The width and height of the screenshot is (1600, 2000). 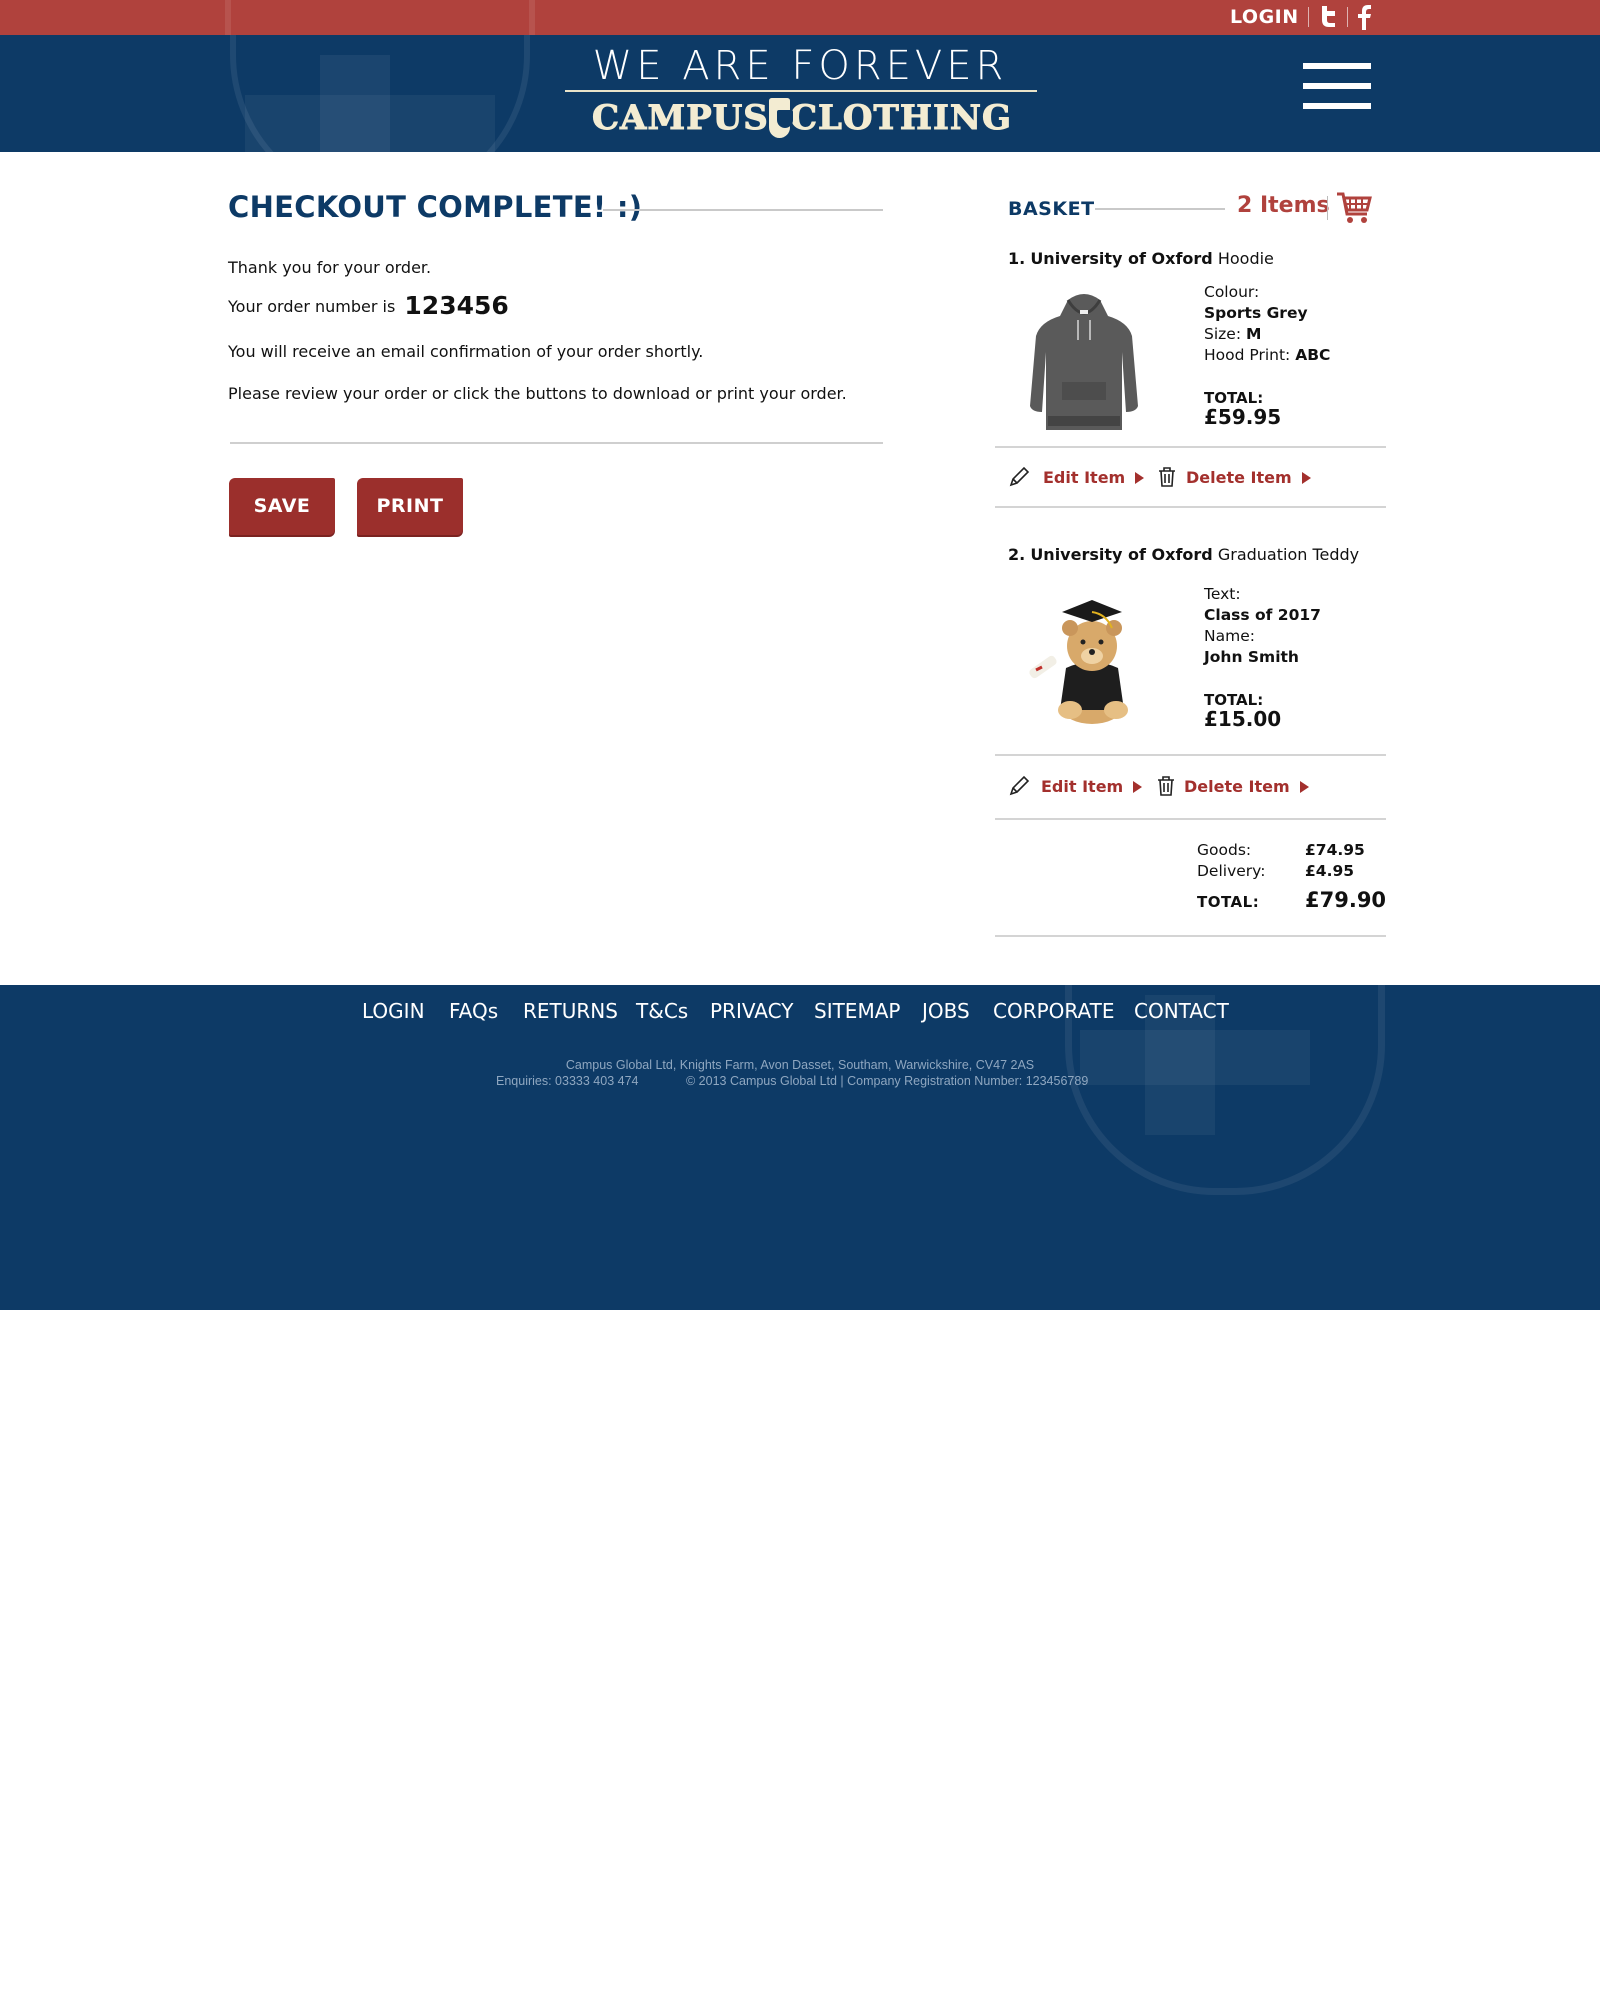 I want to click on order-number-prefix: Your order number is, so click(x=312, y=306).